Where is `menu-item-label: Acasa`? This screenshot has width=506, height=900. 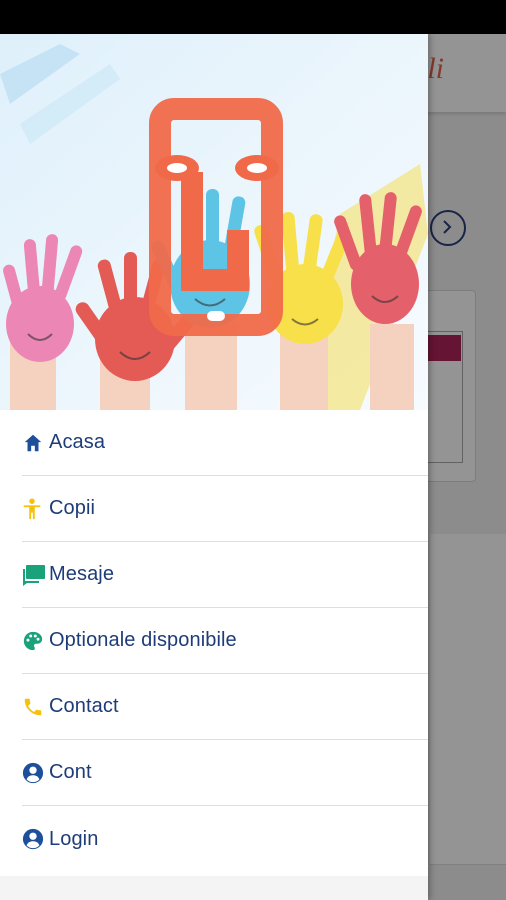
menu-item-label: Acasa is located at coordinates (77, 442).